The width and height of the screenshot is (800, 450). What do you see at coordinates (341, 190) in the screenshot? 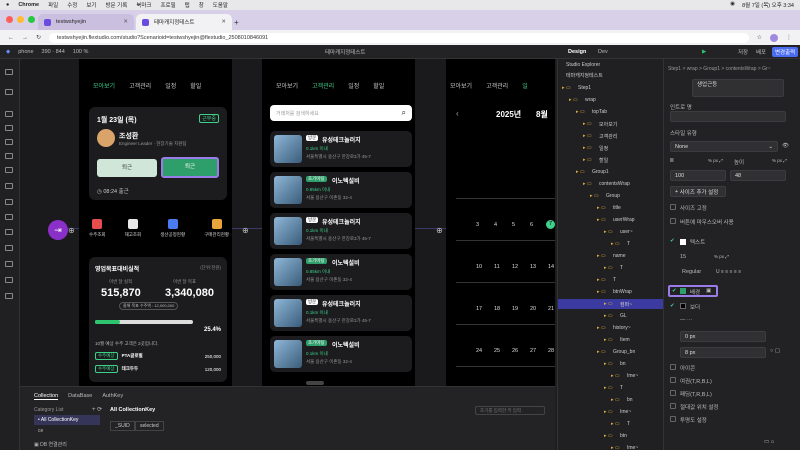
I see `customer-card: 초기미팅 이노텍설비 0.85km 이내 서울 용산구 이촌동 32-4` at bounding box center [341, 190].